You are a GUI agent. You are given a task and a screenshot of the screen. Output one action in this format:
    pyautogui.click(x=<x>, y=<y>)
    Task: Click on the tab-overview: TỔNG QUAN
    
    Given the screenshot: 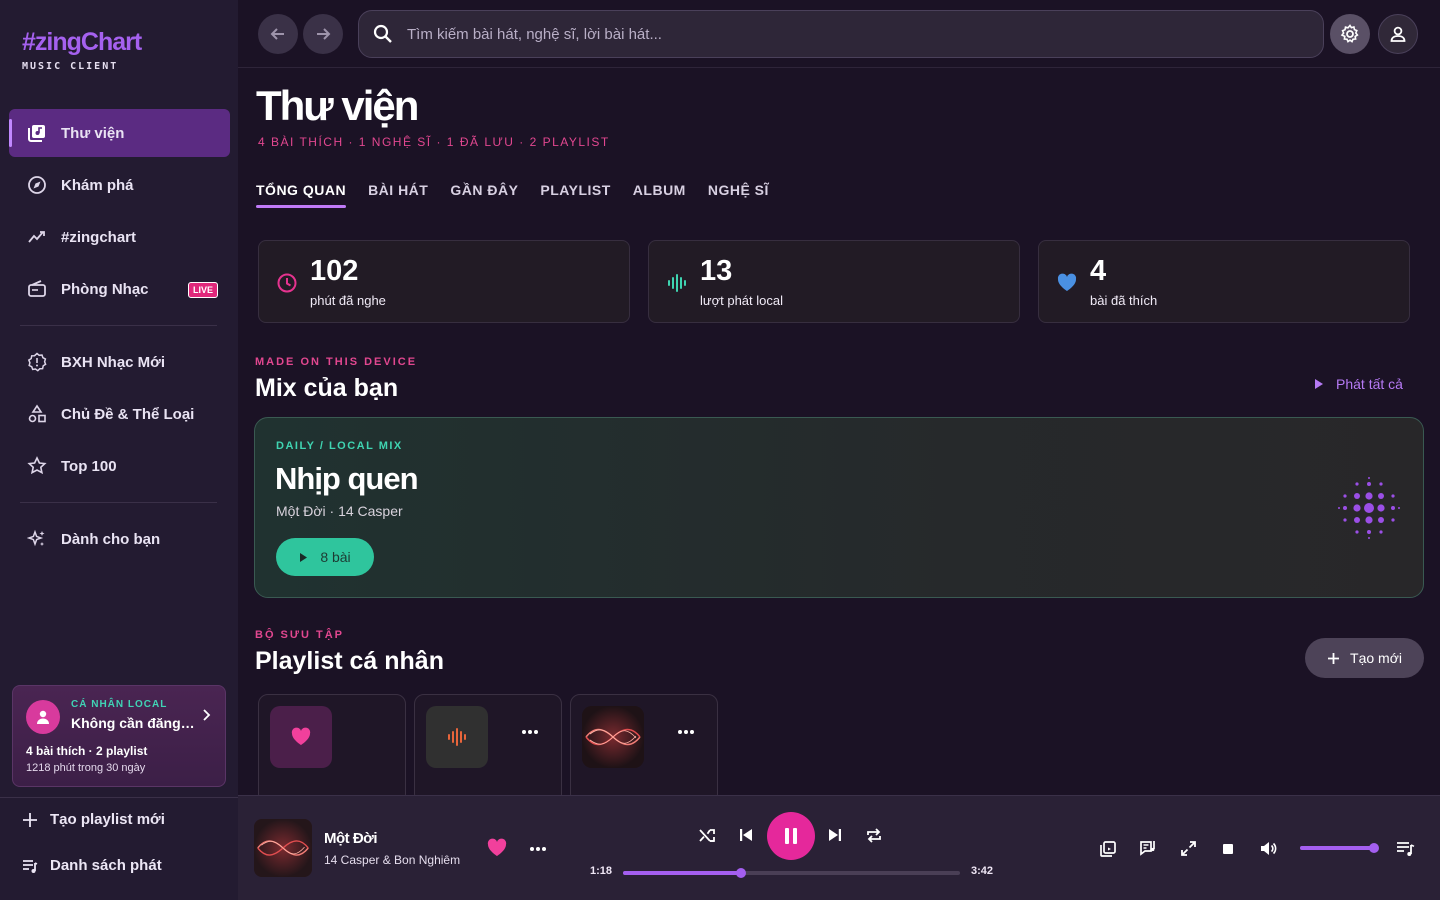 What is the action you would take?
    pyautogui.click(x=301, y=195)
    